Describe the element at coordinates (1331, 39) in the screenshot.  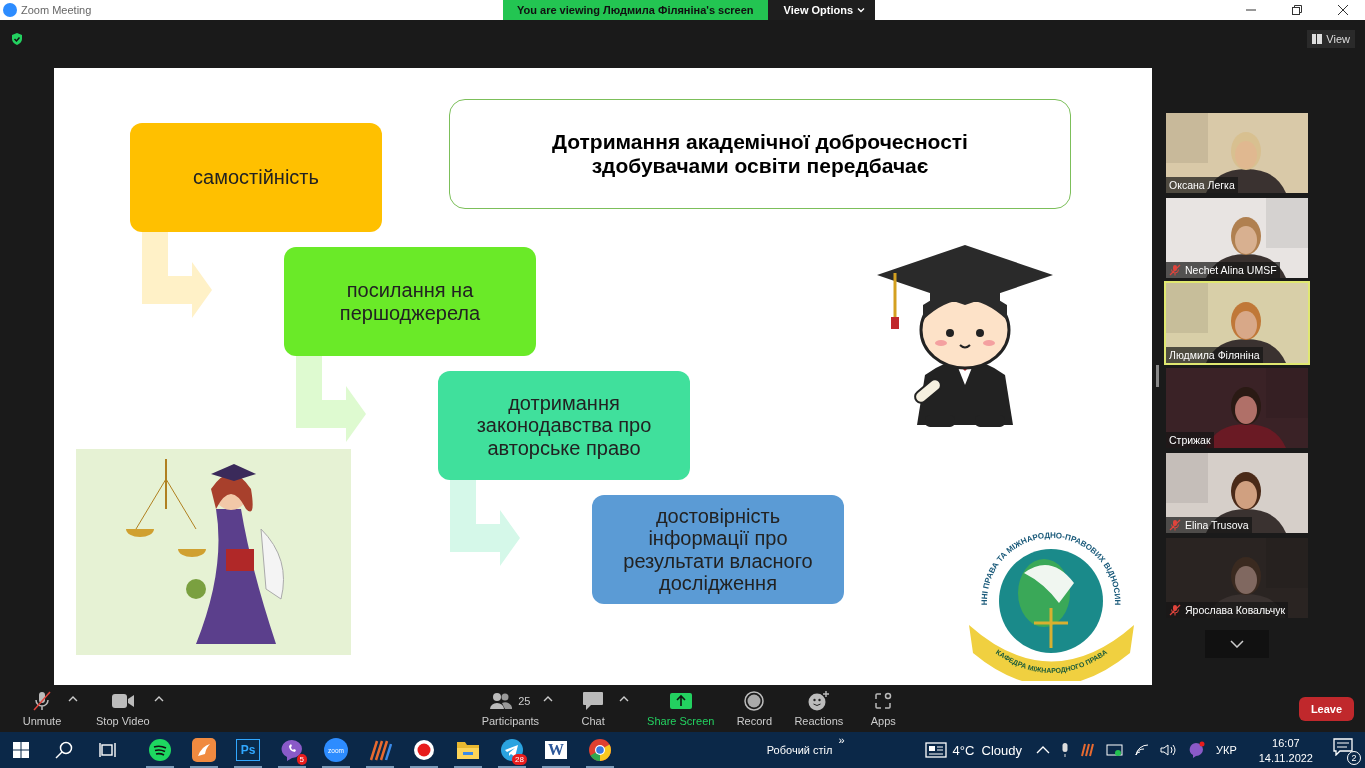
I see `view-button: View` at that location.